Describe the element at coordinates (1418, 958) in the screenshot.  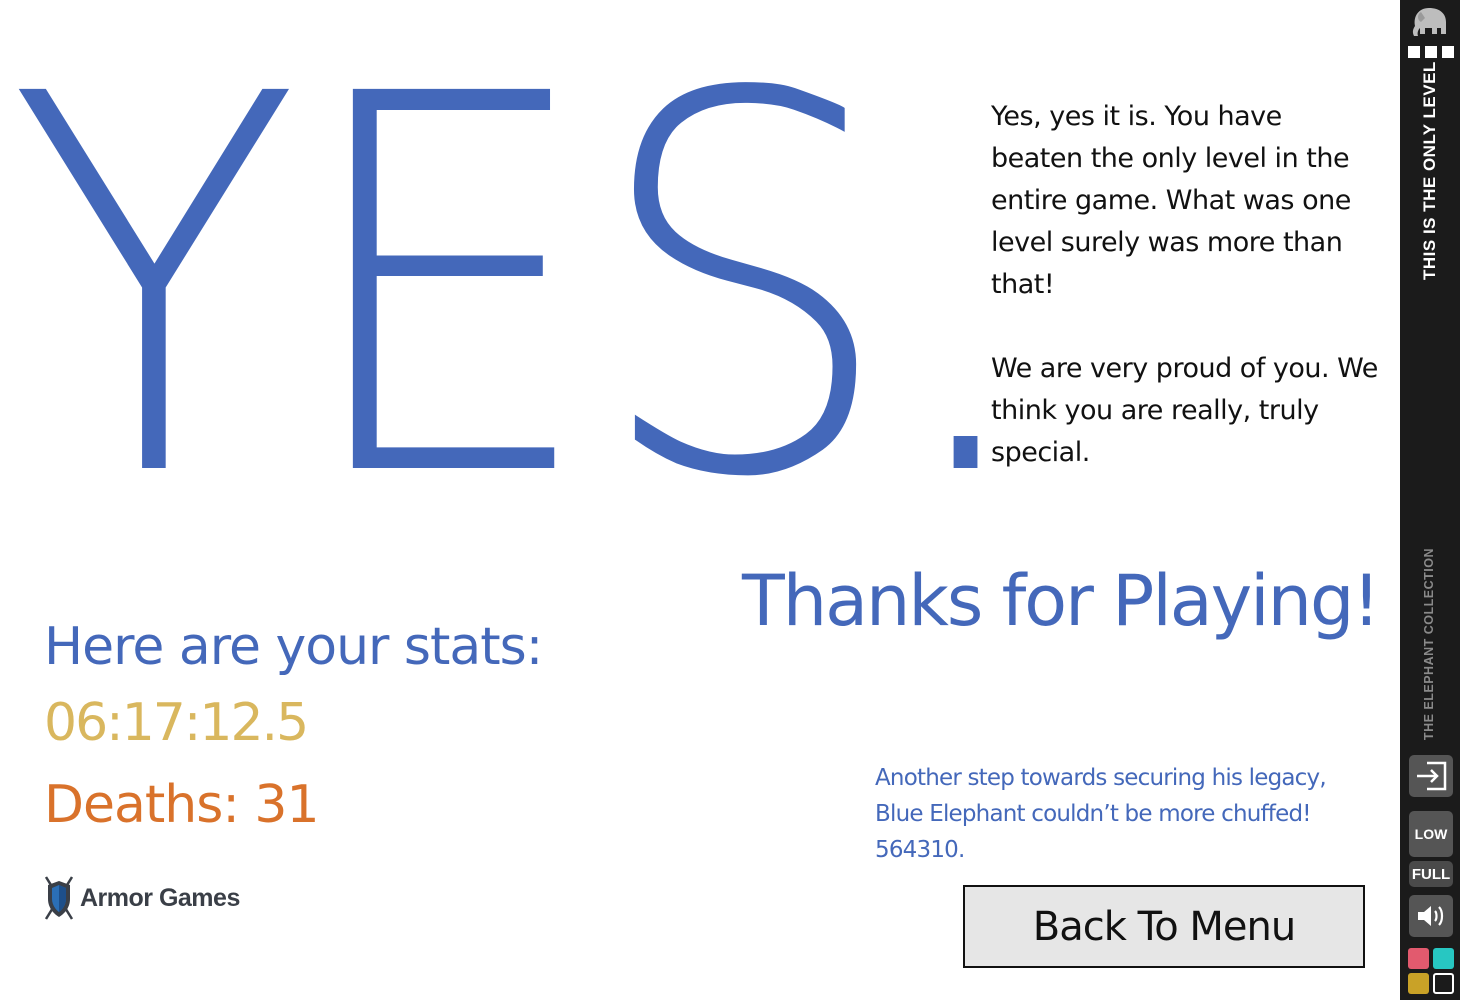
I see `color-swatch-pink` at that location.